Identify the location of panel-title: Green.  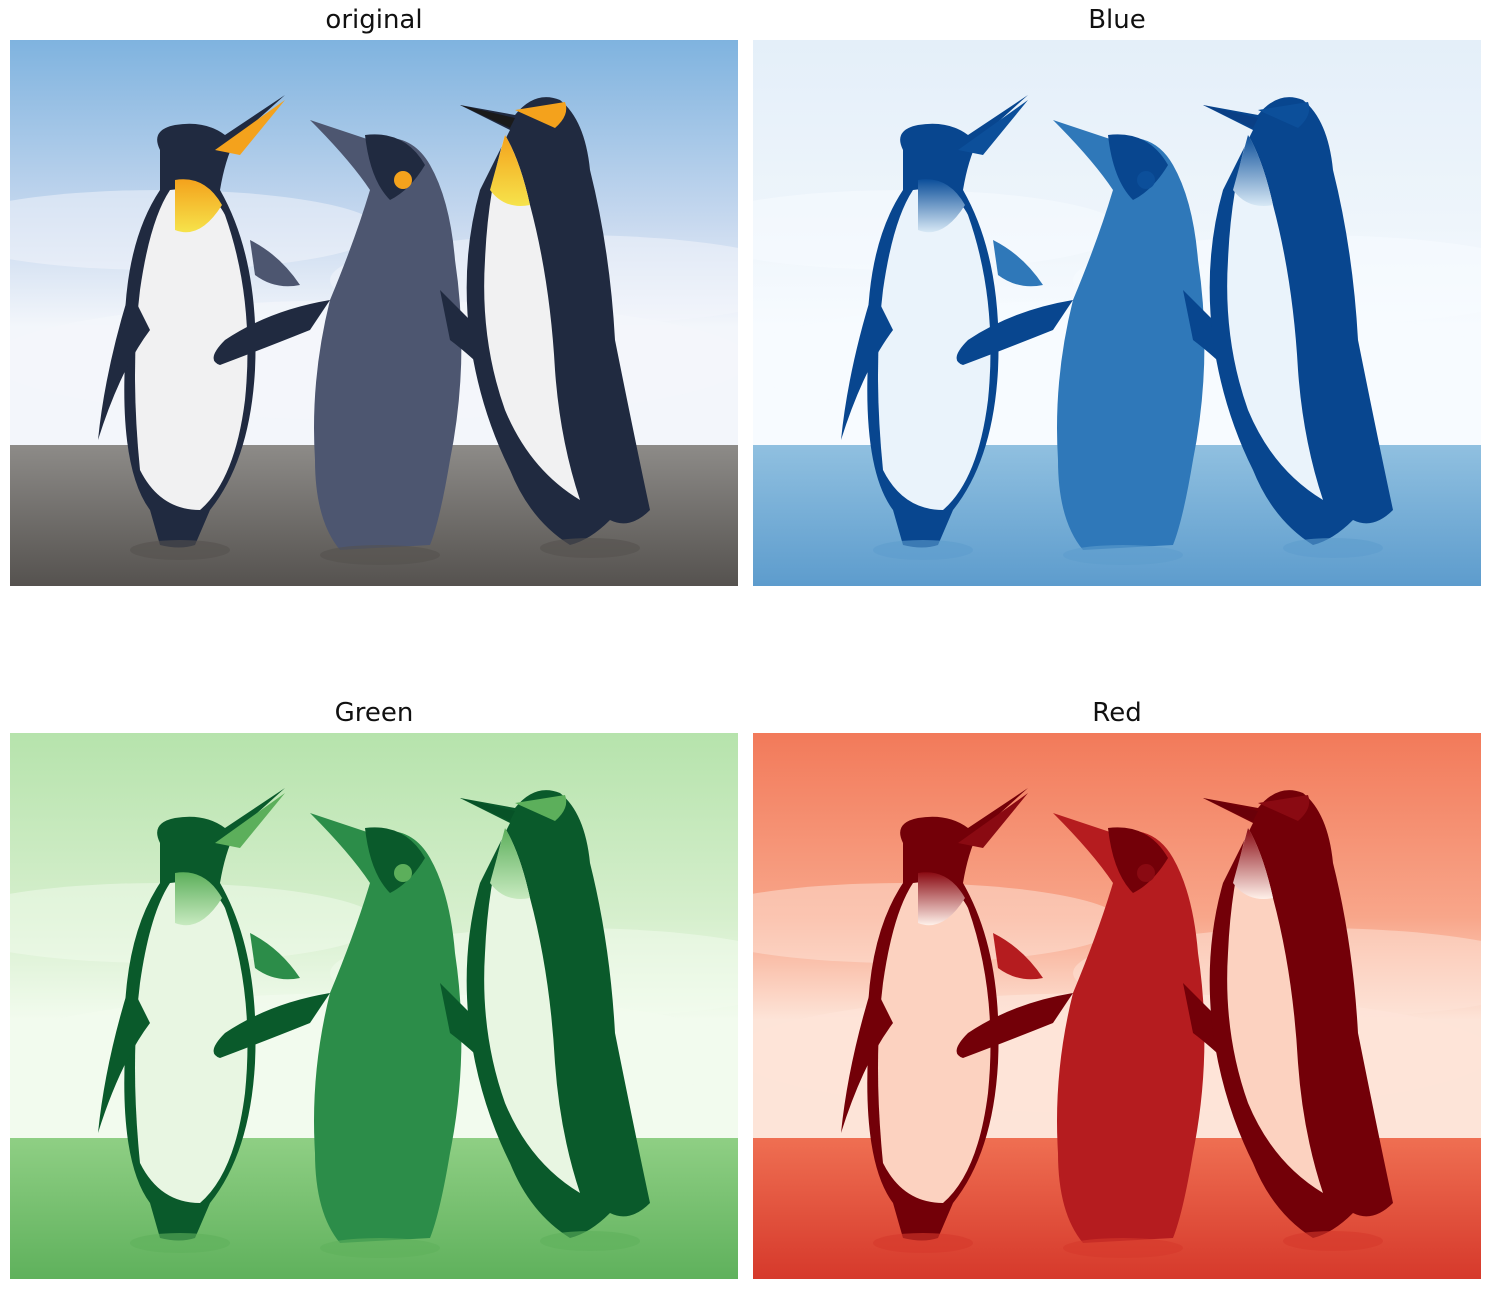
(374, 713).